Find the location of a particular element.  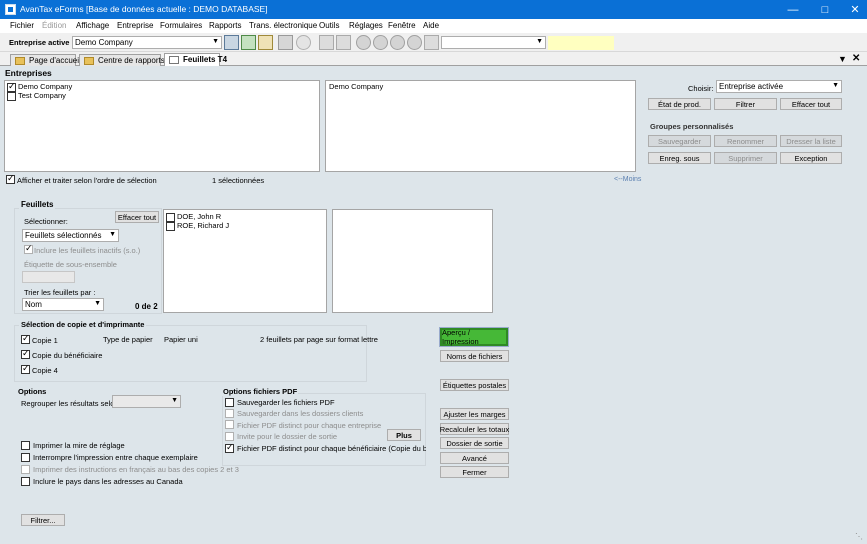

preview-print-button: Aperçu / Impression is located at coordinates (474, 337).